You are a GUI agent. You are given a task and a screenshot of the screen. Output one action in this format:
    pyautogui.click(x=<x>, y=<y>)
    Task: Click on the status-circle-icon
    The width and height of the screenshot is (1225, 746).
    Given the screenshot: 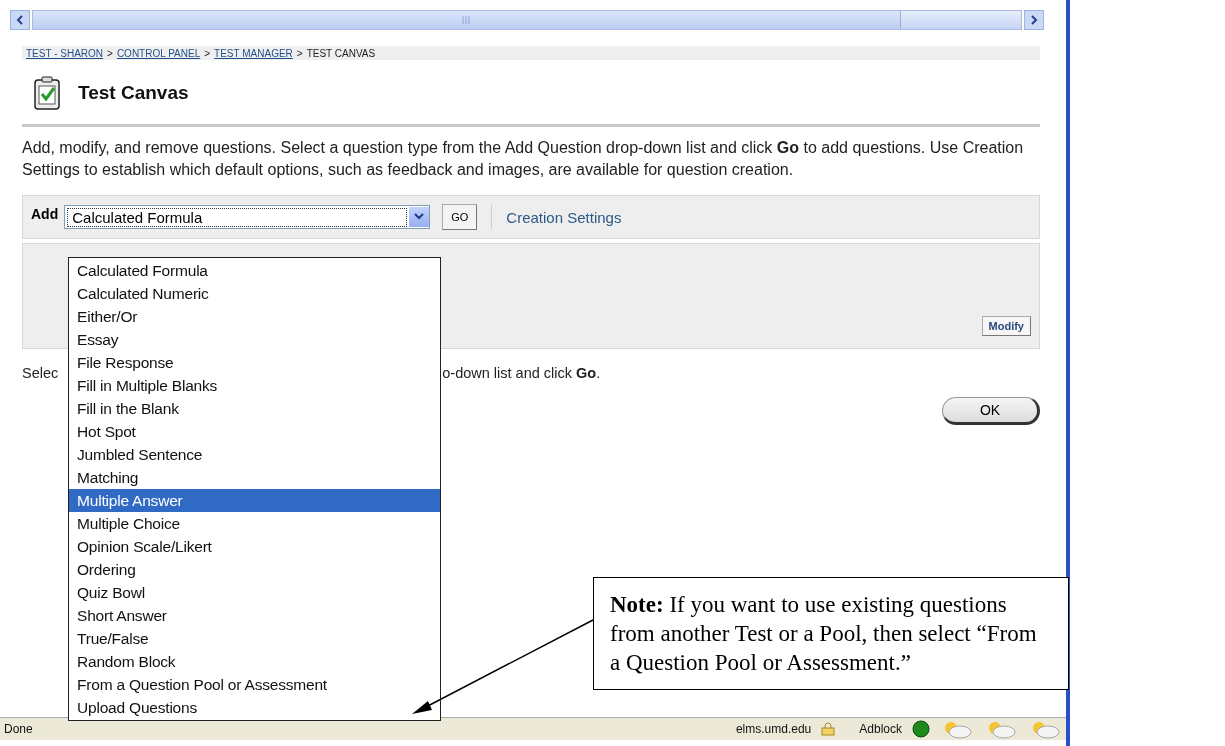 What is the action you would take?
    pyautogui.click(x=921, y=729)
    